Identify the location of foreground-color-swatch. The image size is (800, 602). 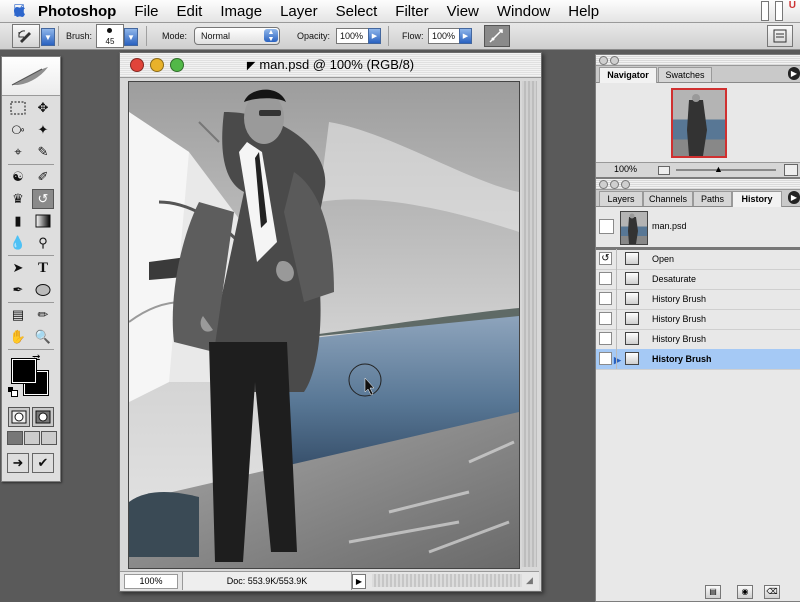
(24, 371).